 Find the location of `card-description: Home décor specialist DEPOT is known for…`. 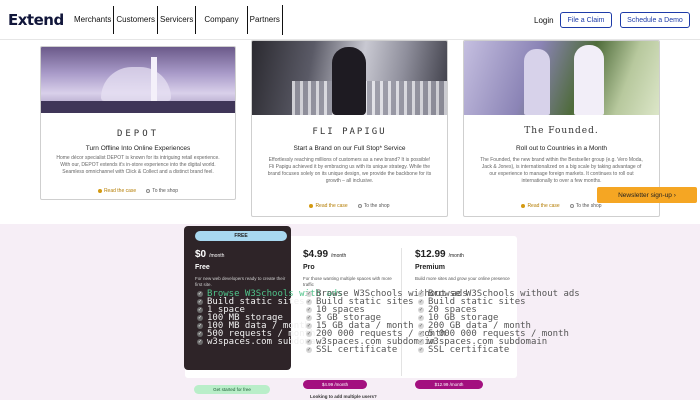

card-description: Home décor specialist DEPOT is known for… is located at coordinates (138, 165).